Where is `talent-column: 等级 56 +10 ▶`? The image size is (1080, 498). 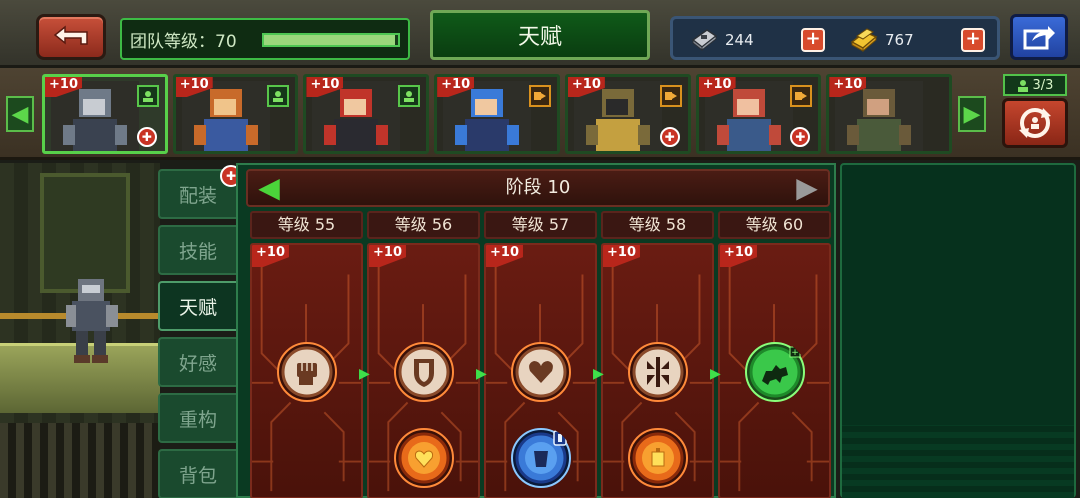
talent-column: 等级 56 +10 ▶ is located at coordinates (420, 354).